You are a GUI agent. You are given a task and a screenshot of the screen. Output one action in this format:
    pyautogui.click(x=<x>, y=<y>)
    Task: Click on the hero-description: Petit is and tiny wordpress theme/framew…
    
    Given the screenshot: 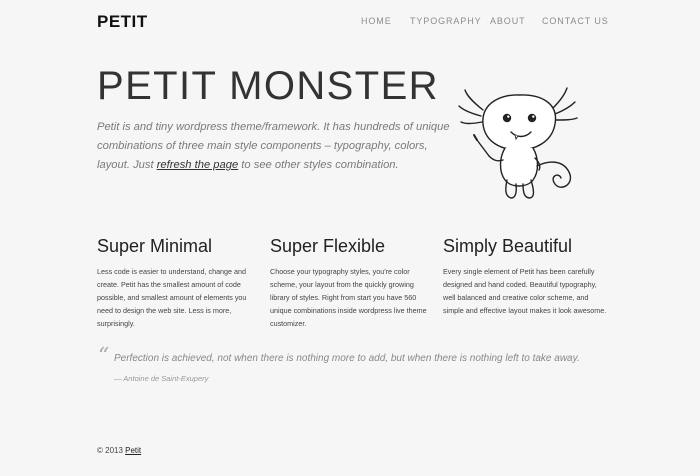 What is the action you would take?
    pyautogui.click(x=277, y=146)
    